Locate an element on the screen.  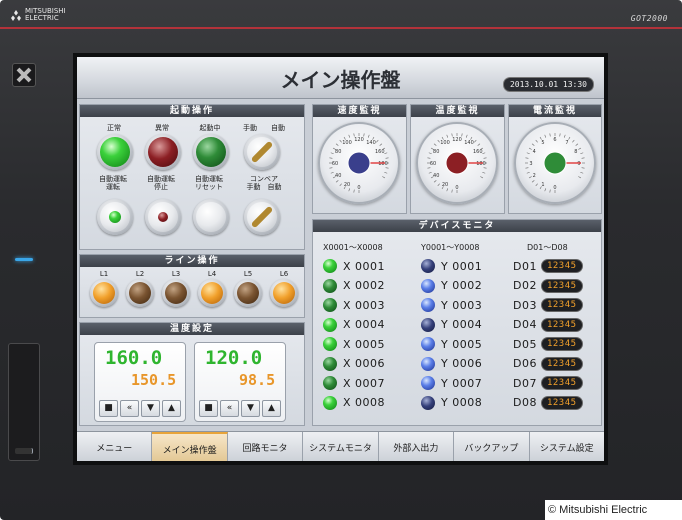
gauge-tick-label: 9 is located at coordinates (578, 164).